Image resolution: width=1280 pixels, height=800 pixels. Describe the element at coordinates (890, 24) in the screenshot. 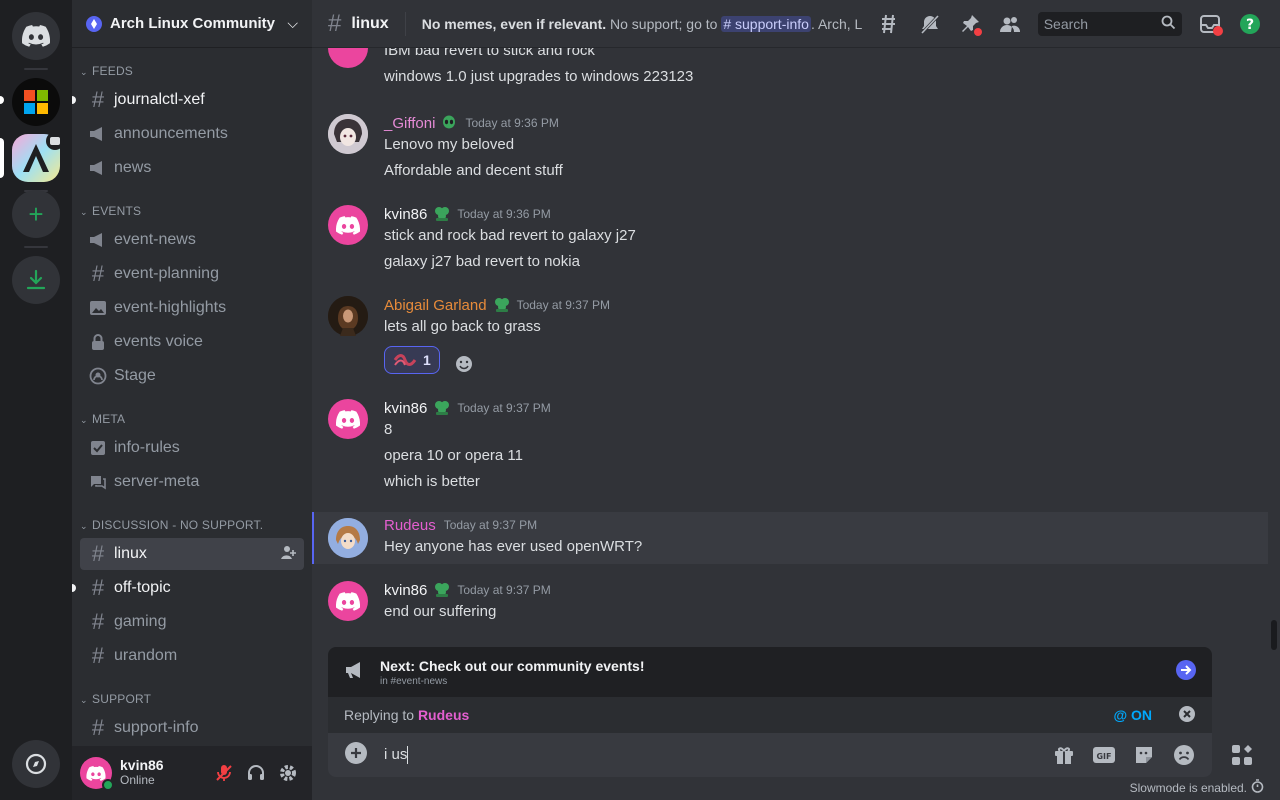

I see `threads-icon` at that location.